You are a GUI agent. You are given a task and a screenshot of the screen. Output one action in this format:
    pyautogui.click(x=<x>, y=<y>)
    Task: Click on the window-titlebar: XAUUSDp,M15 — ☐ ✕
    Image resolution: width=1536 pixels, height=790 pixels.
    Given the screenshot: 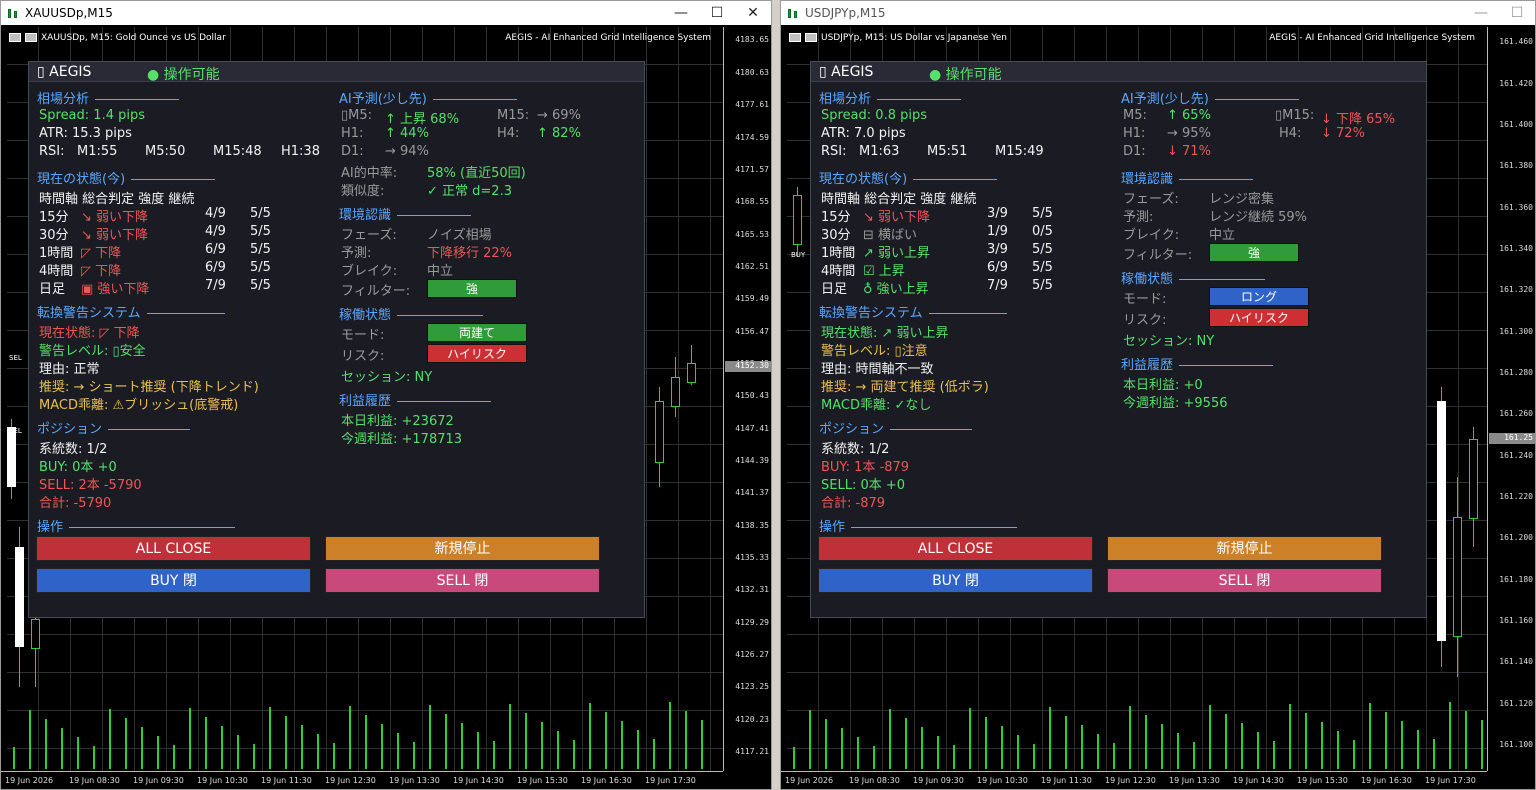 What is the action you would take?
    pyautogui.click(x=386, y=13)
    